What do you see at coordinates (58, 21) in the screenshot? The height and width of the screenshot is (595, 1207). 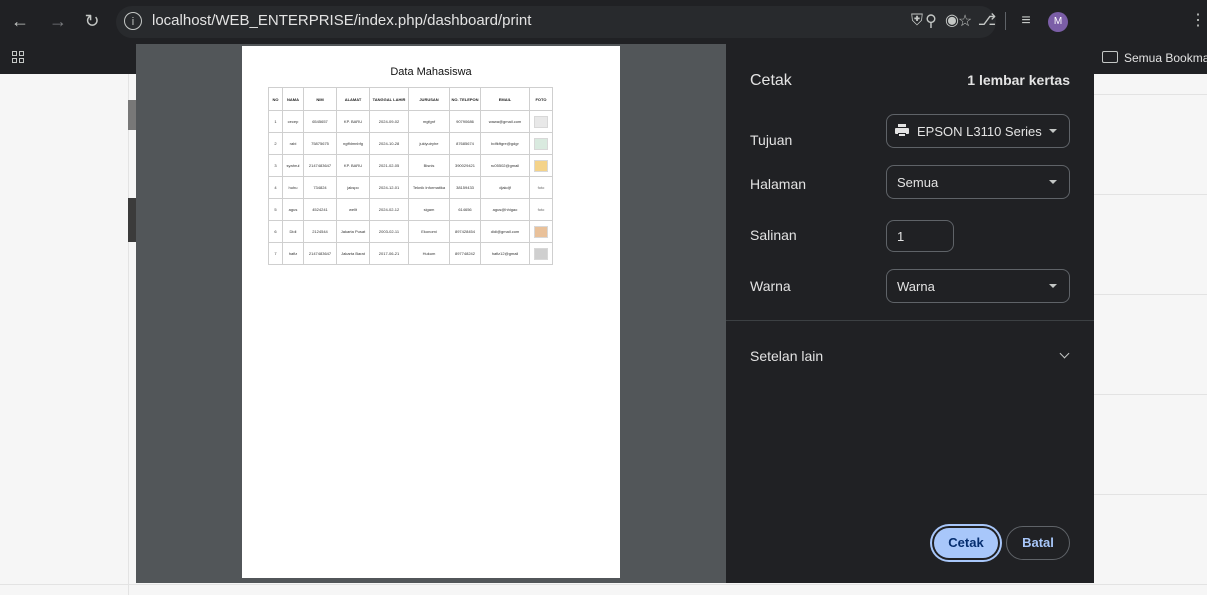 I see `forward-icon: →` at bounding box center [58, 21].